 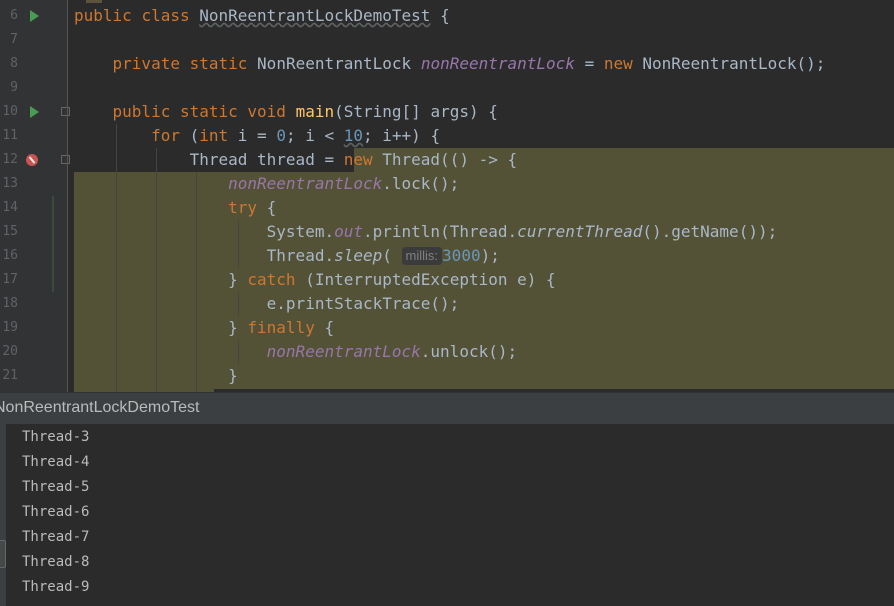 I want to click on gutter-separator, so click(x=67, y=196).